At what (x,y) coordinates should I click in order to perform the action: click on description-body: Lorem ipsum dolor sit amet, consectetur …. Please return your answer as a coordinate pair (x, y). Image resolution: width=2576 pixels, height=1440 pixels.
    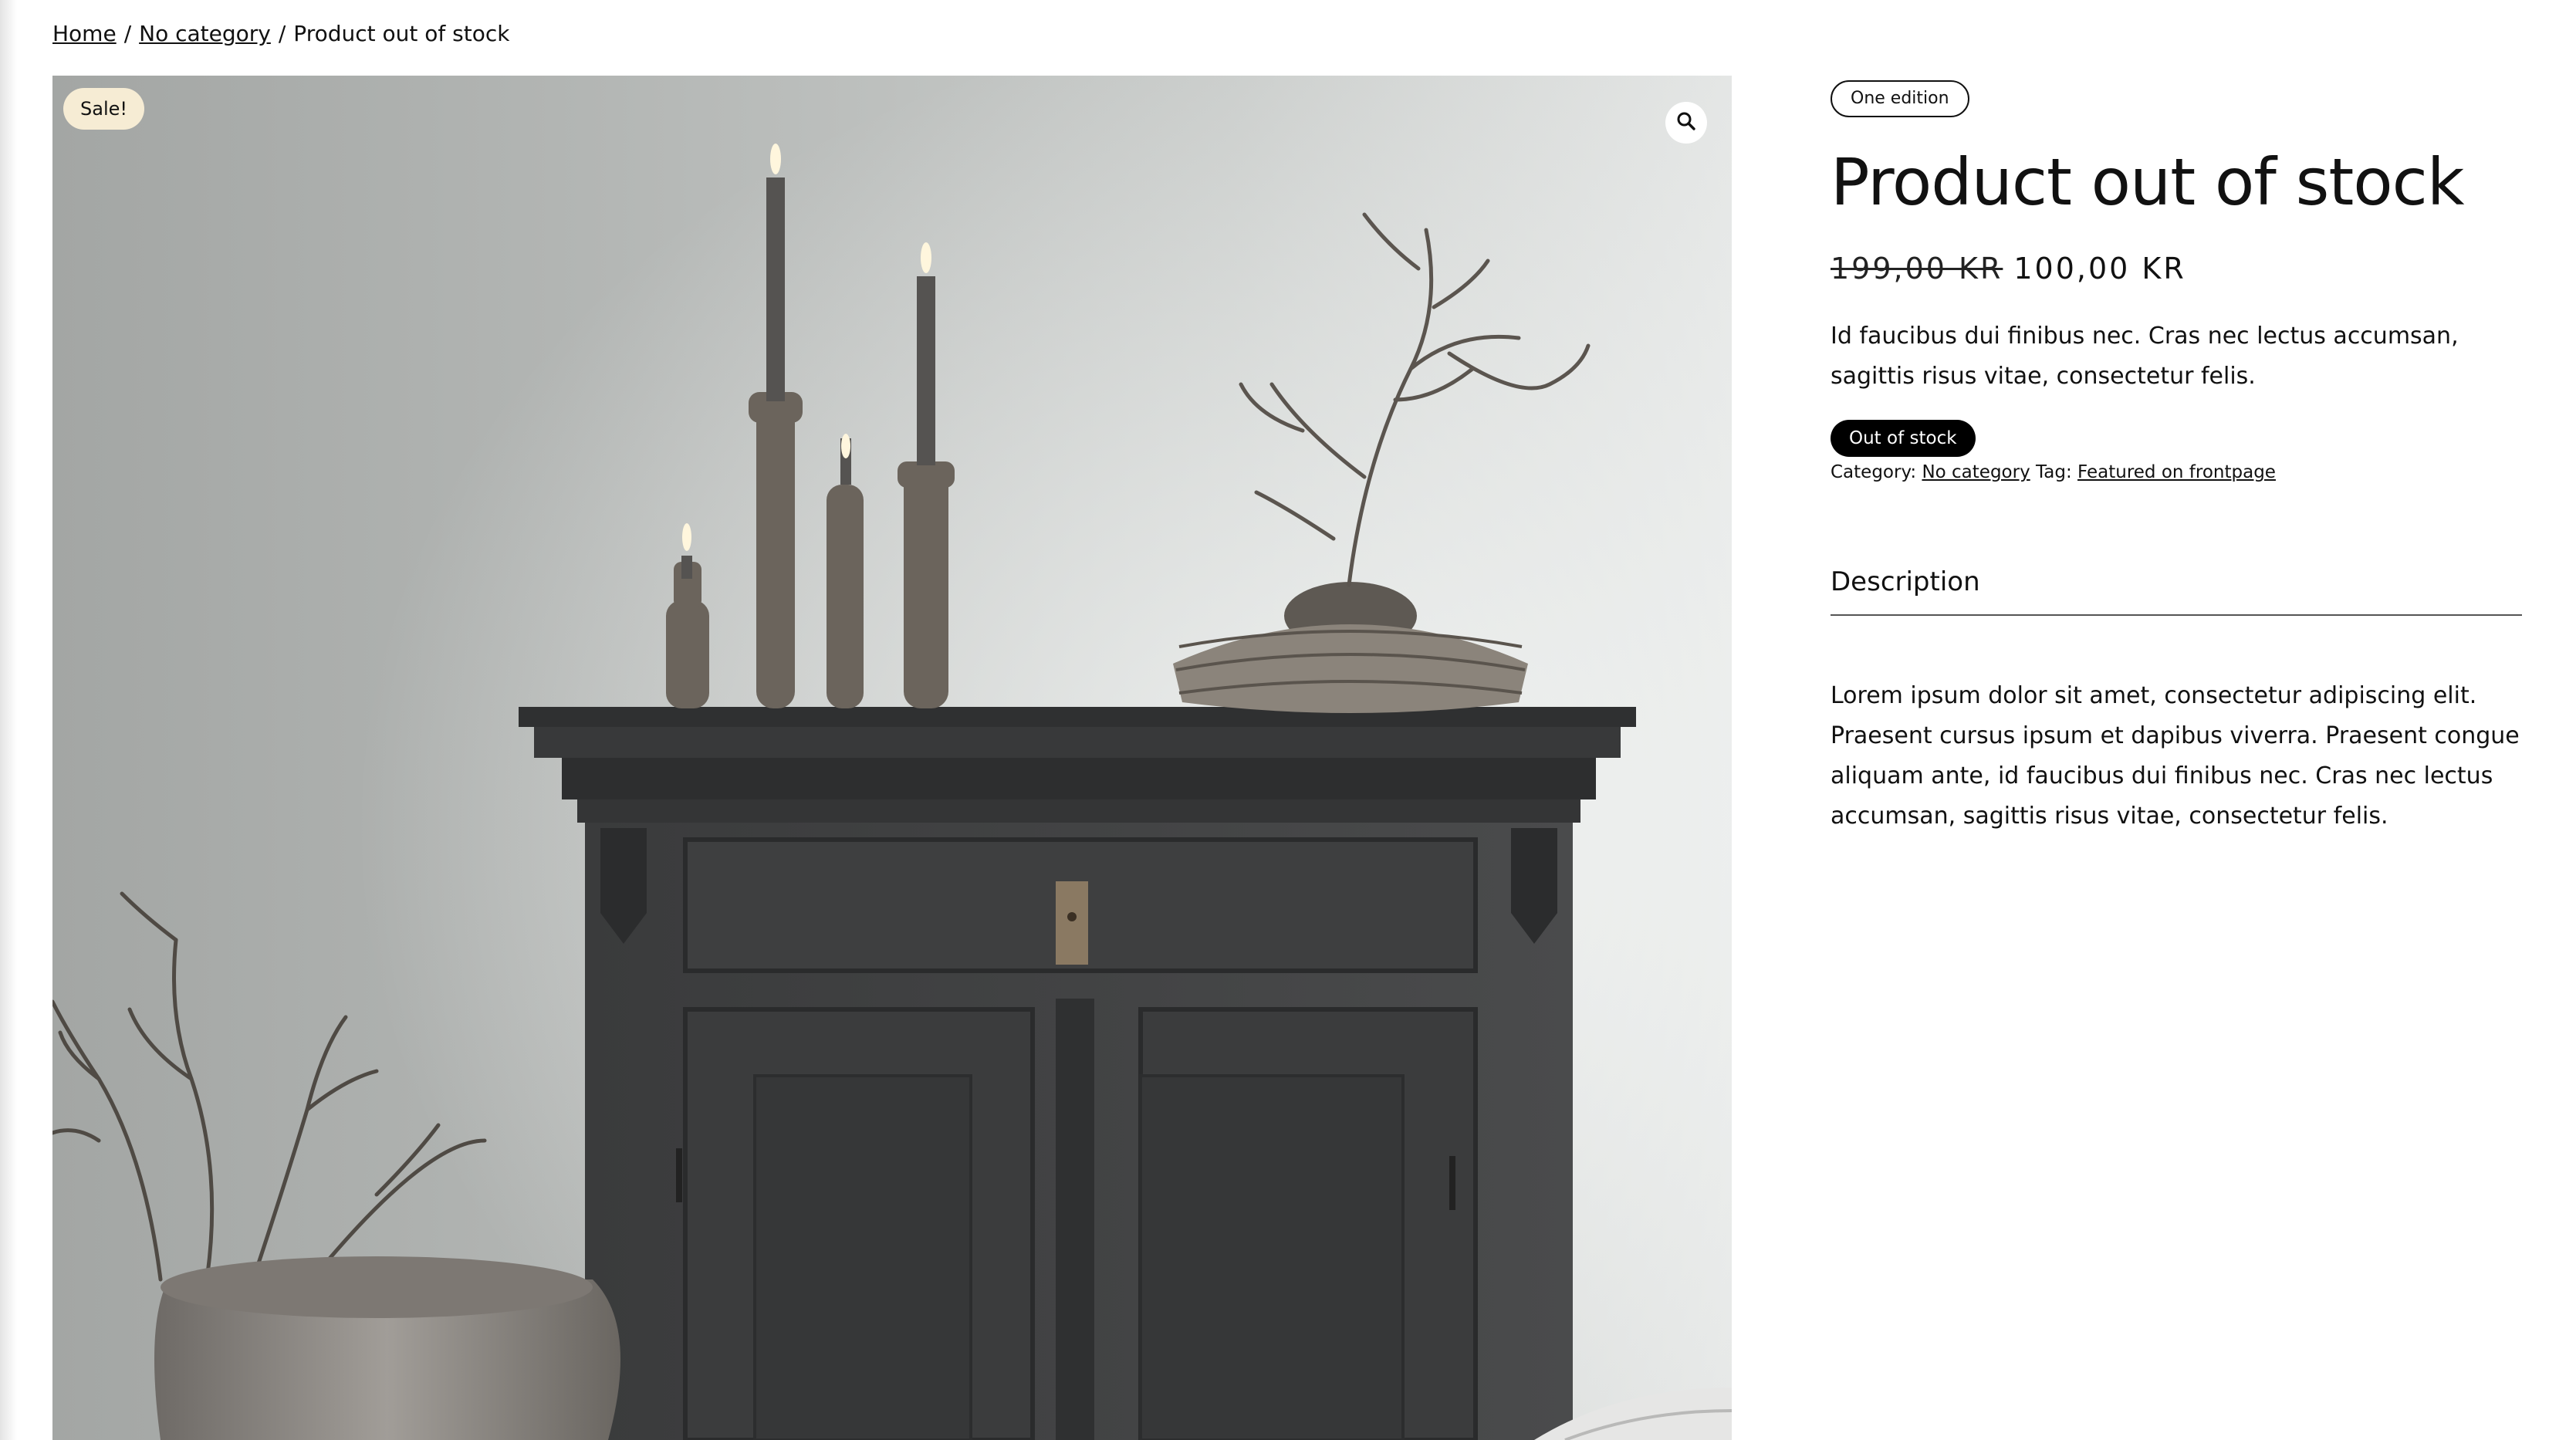
    Looking at the image, I should click on (2175, 756).